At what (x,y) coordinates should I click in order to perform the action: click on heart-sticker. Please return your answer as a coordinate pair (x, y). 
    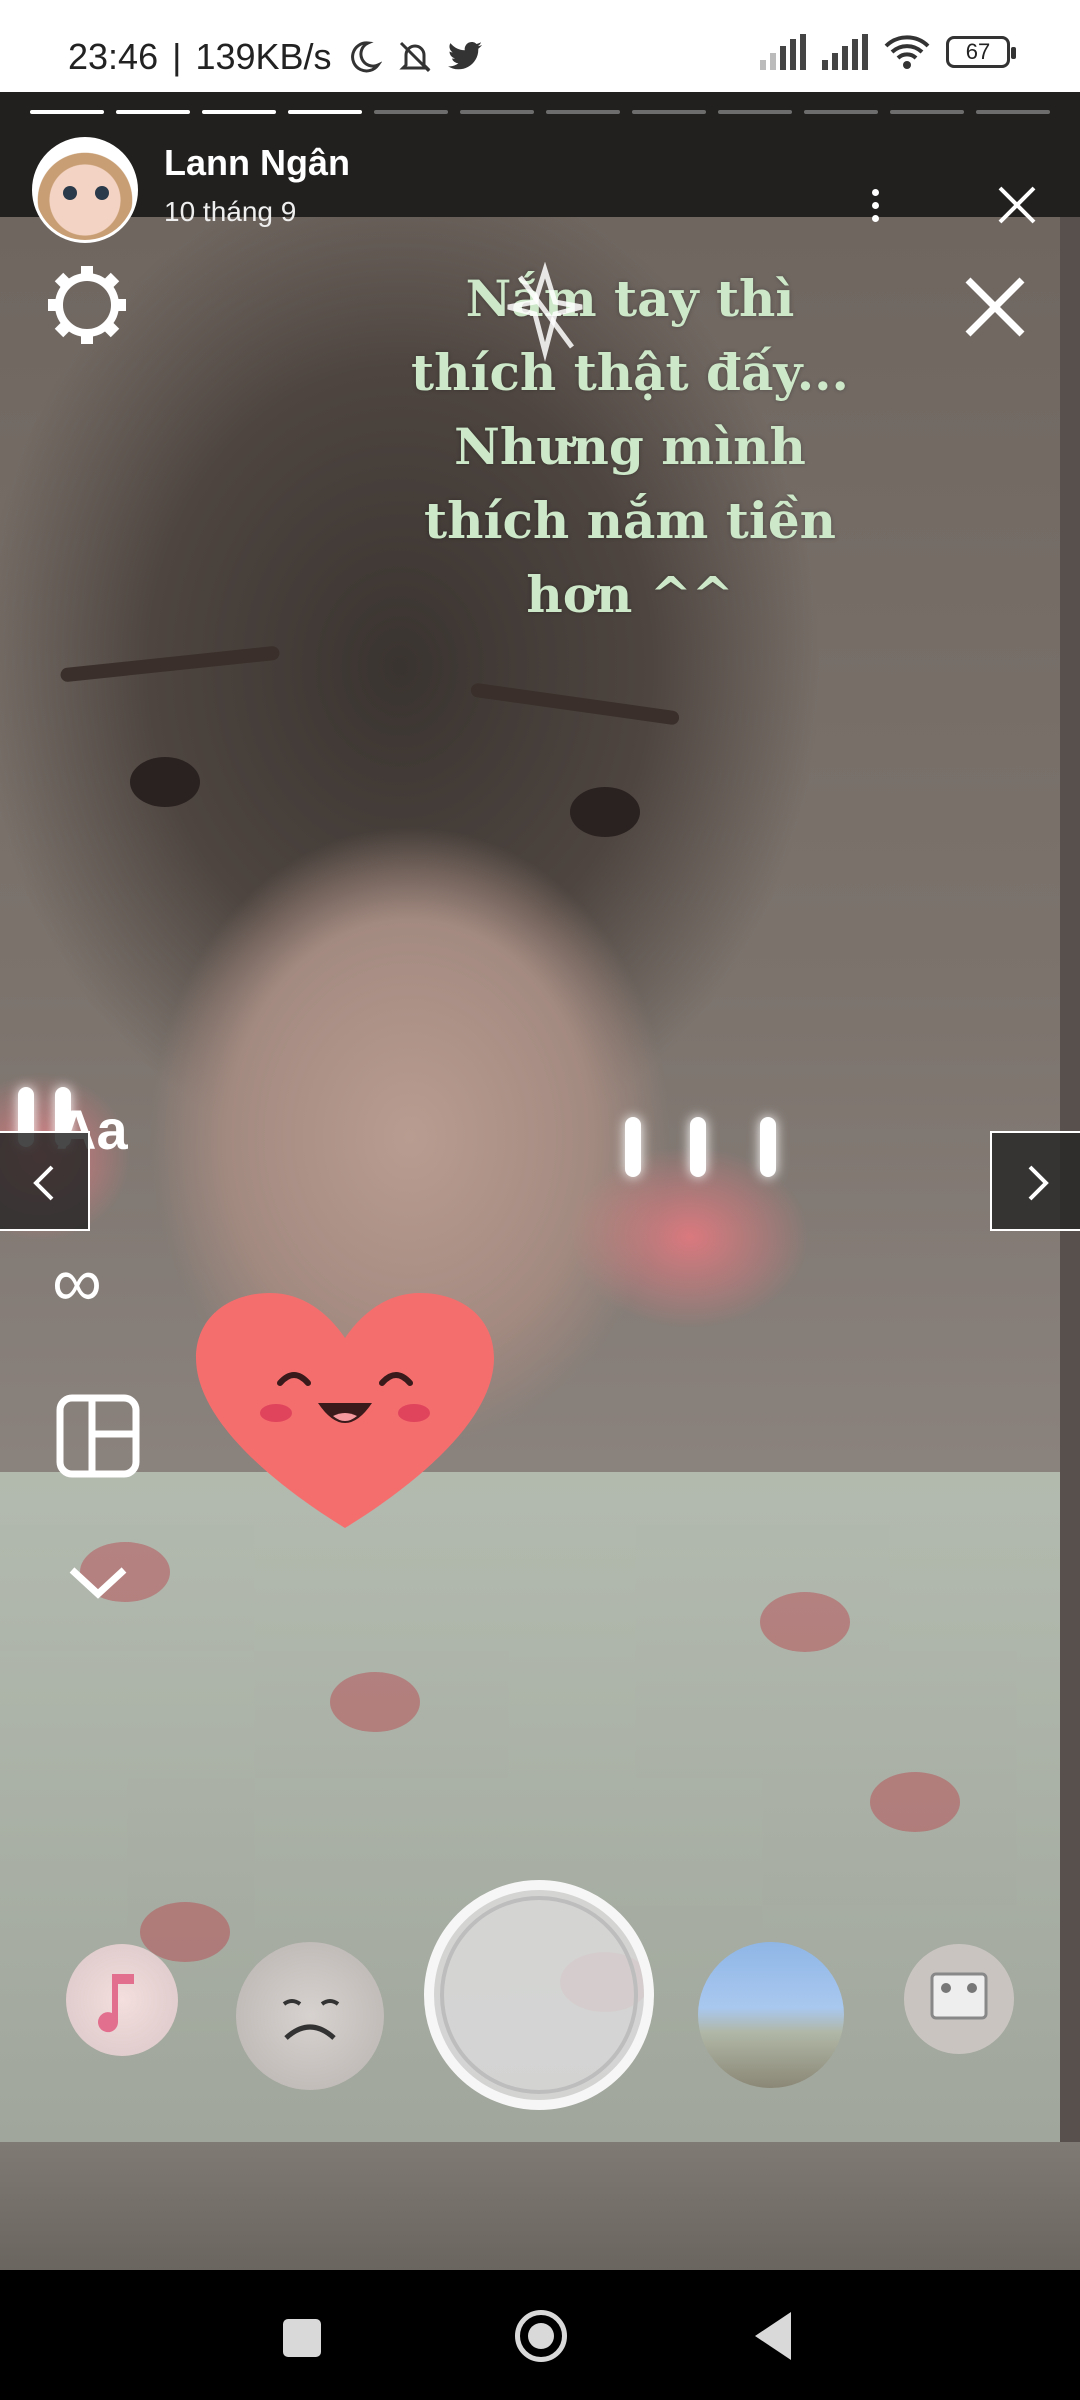
    Looking at the image, I should click on (345, 1410).